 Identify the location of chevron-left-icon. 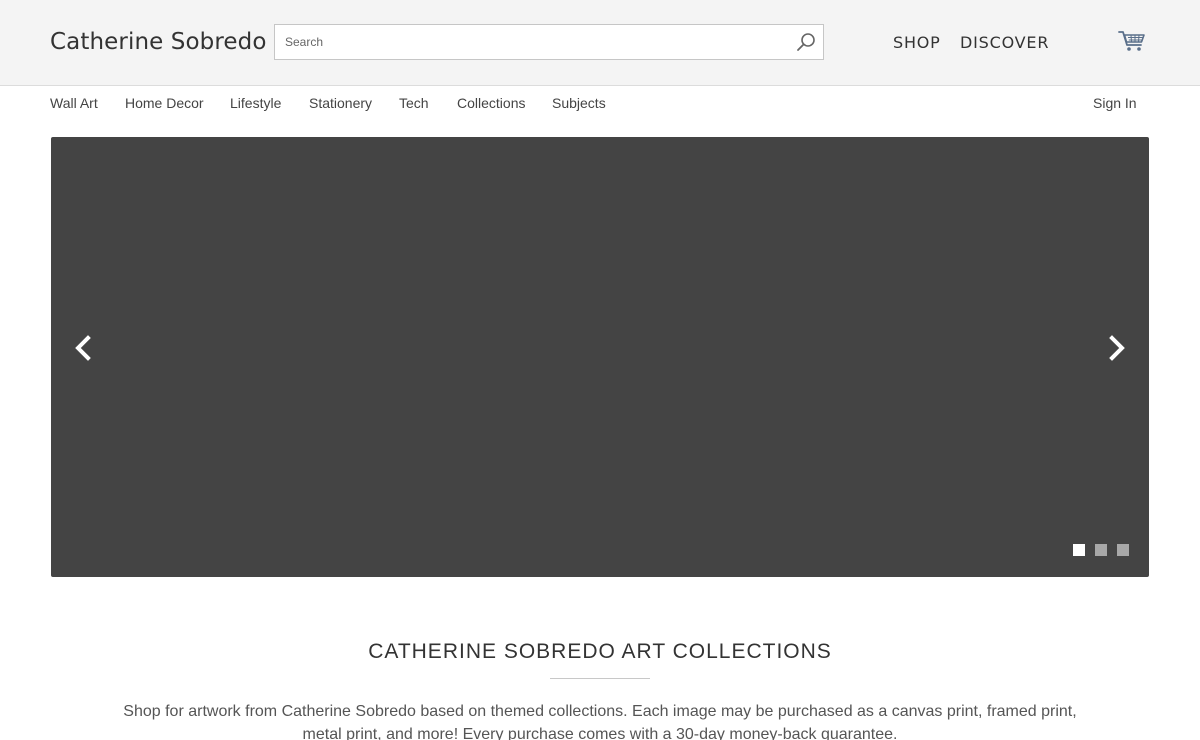
(83, 348).